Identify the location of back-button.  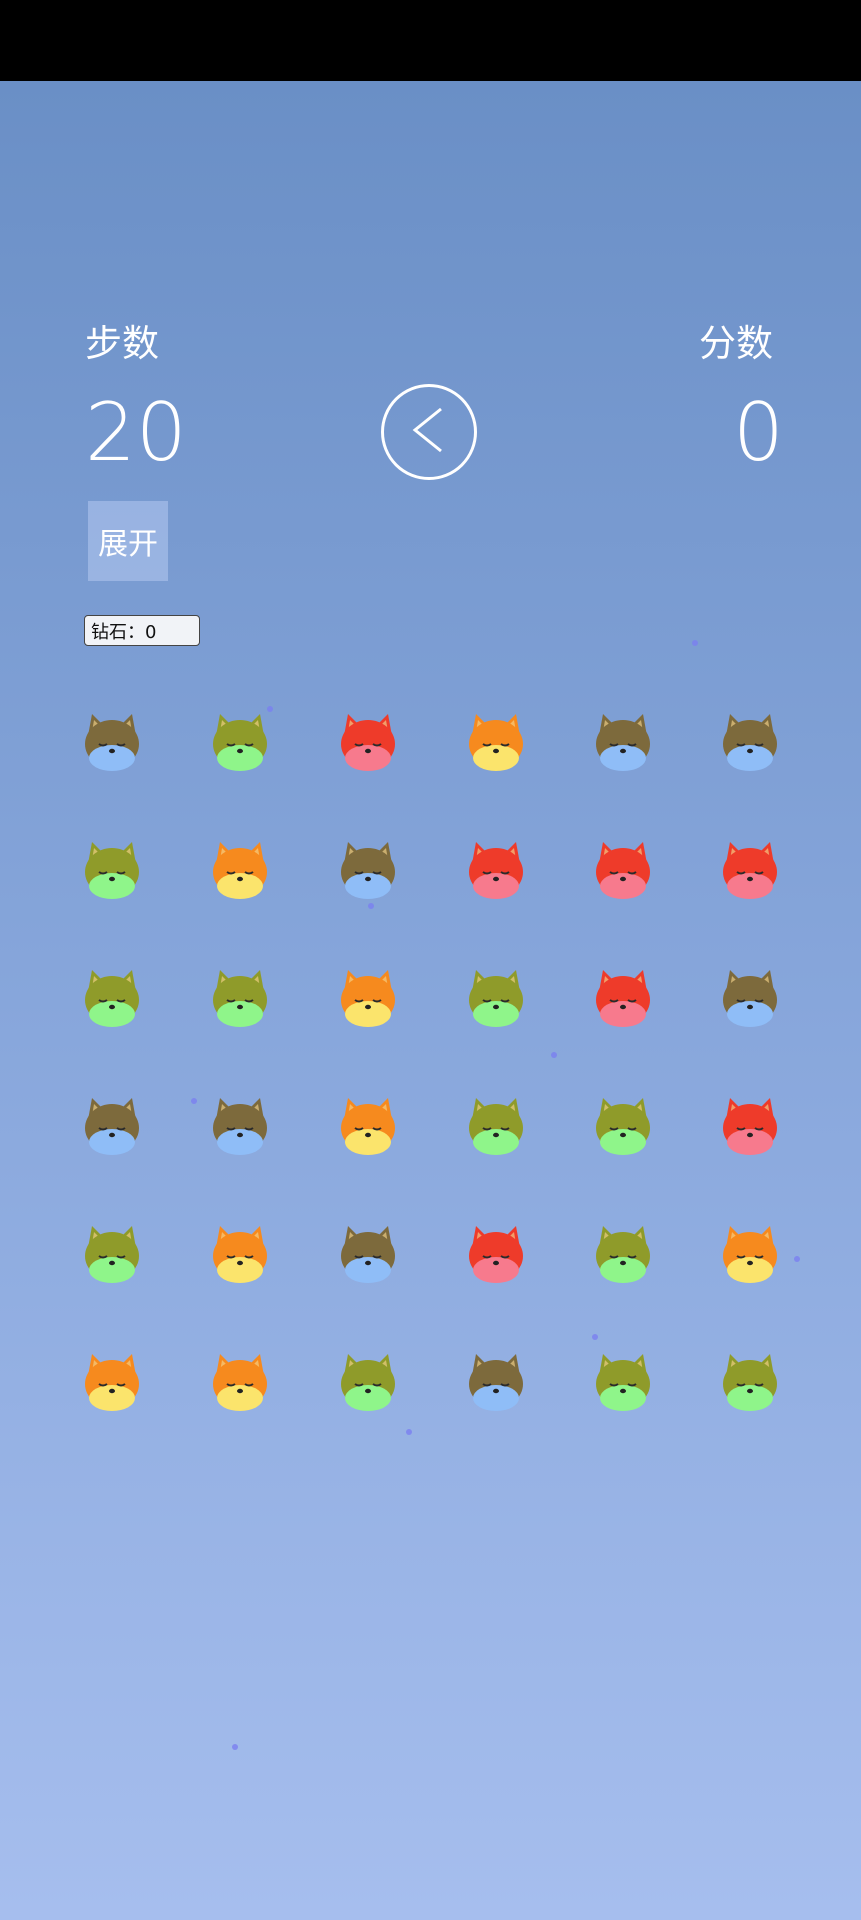
(429, 432).